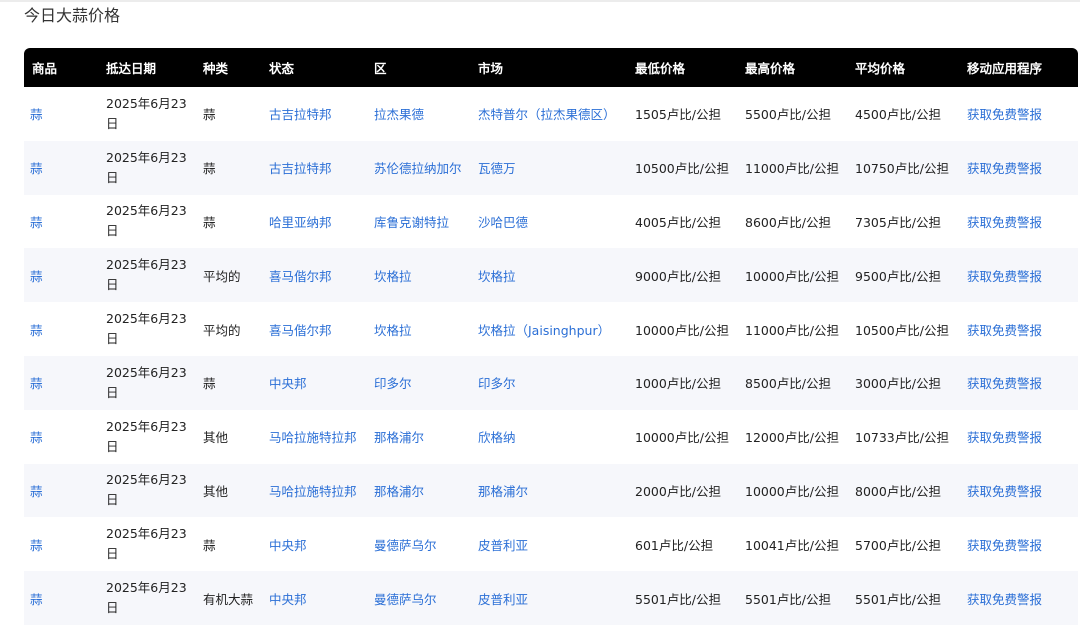 This screenshot has width=1080, height=625. I want to click on cell-avg-price: 10500卢比/公担, so click(911, 329).